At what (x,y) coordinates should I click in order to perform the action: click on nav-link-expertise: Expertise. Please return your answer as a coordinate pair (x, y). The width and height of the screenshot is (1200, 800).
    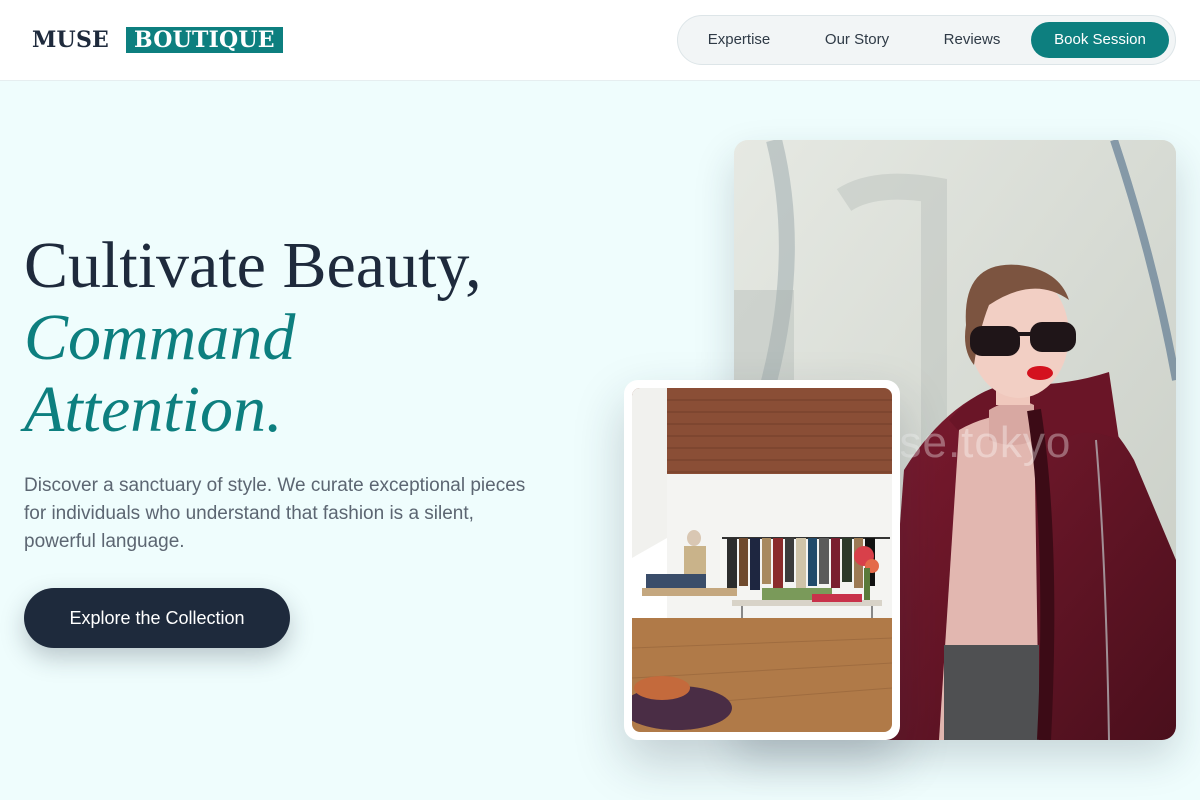
    Looking at the image, I should click on (739, 40).